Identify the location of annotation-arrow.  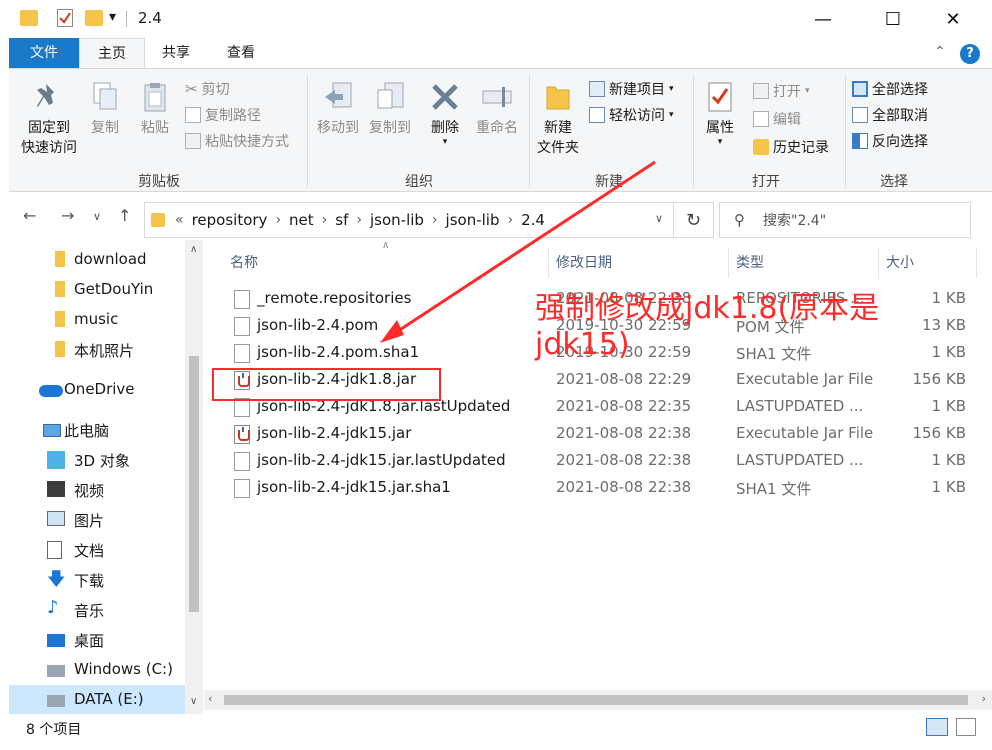
(518, 251).